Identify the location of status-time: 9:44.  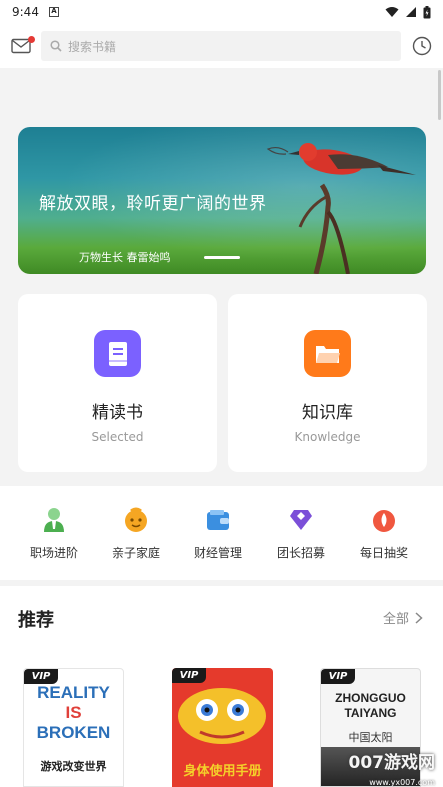
(25, 12).